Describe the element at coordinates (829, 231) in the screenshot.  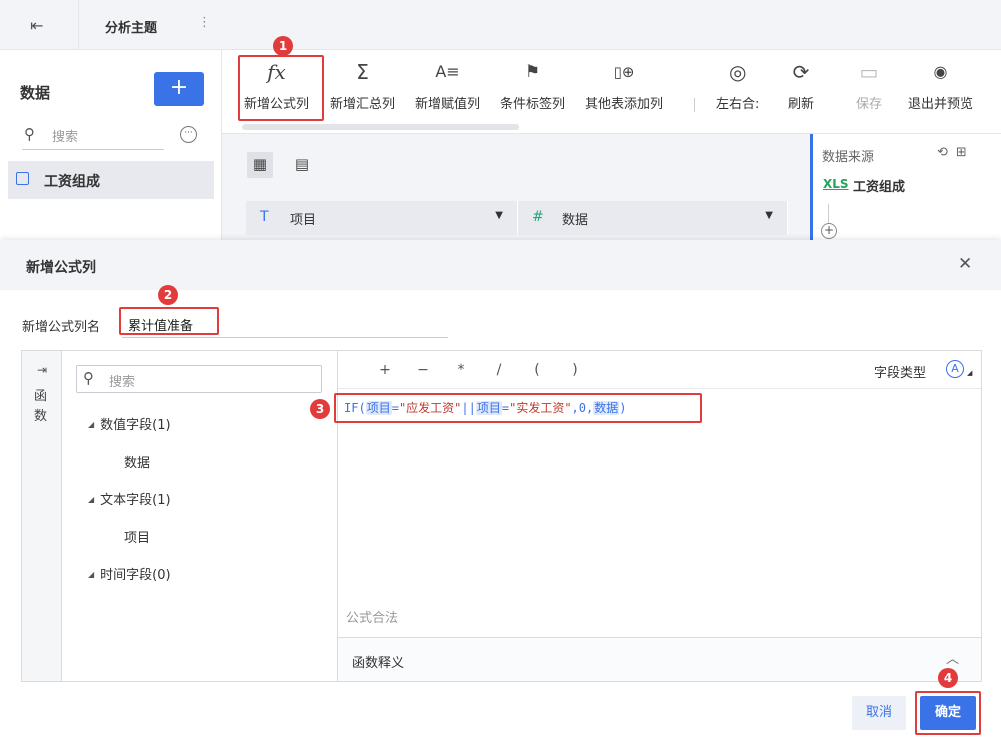
I see `add-step-icon: +` at that location.